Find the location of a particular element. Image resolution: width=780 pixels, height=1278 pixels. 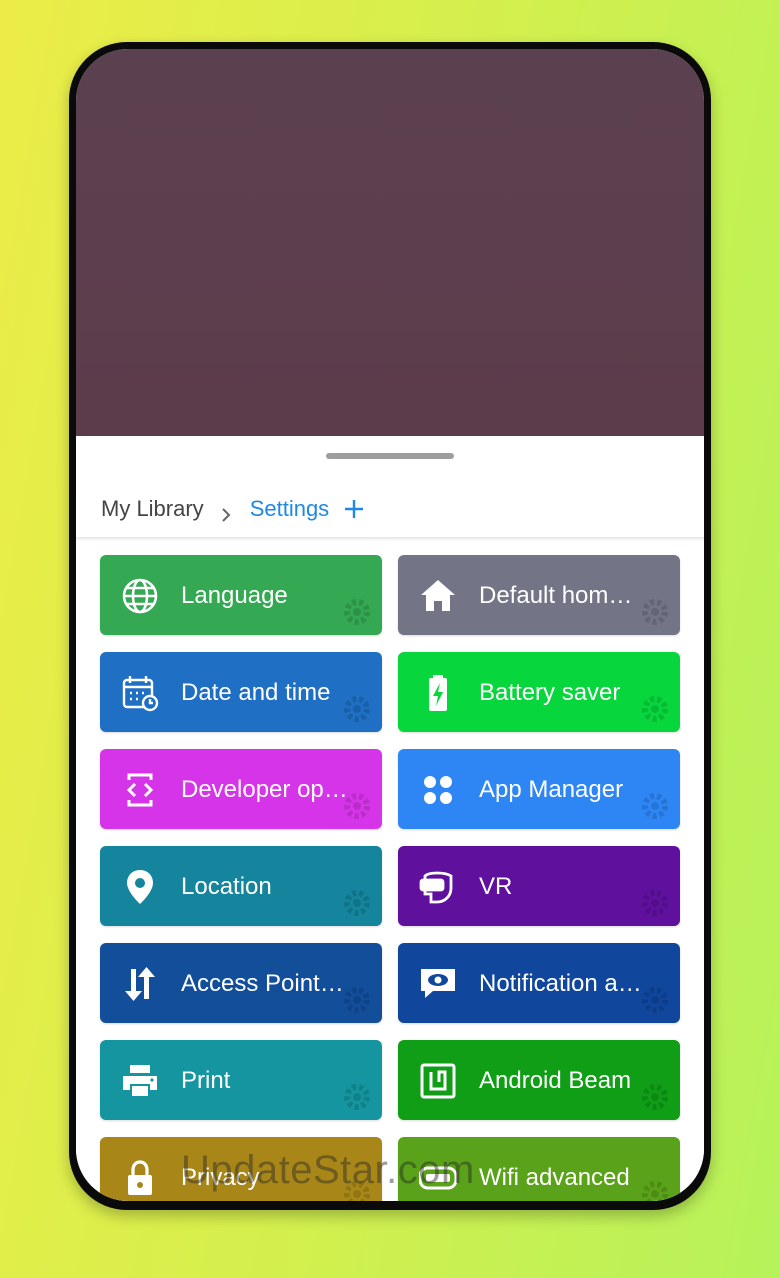

apps-grid-icon is located at coordinates (438, 790).